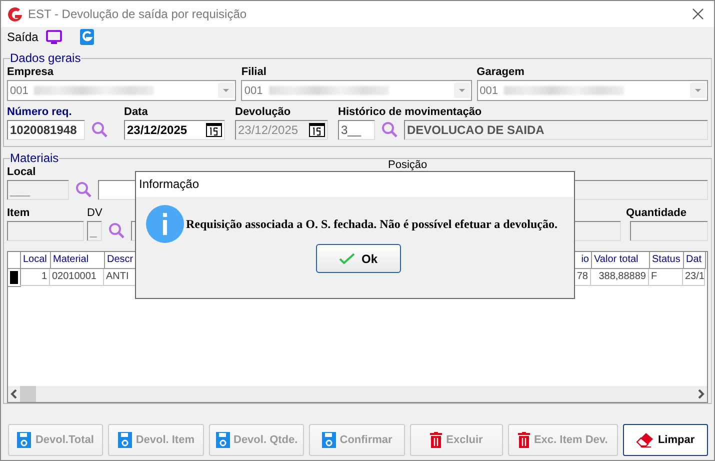  Describe the element at coordinates (38, 190) in the screenshot. I see `input-field: ___` at that location.